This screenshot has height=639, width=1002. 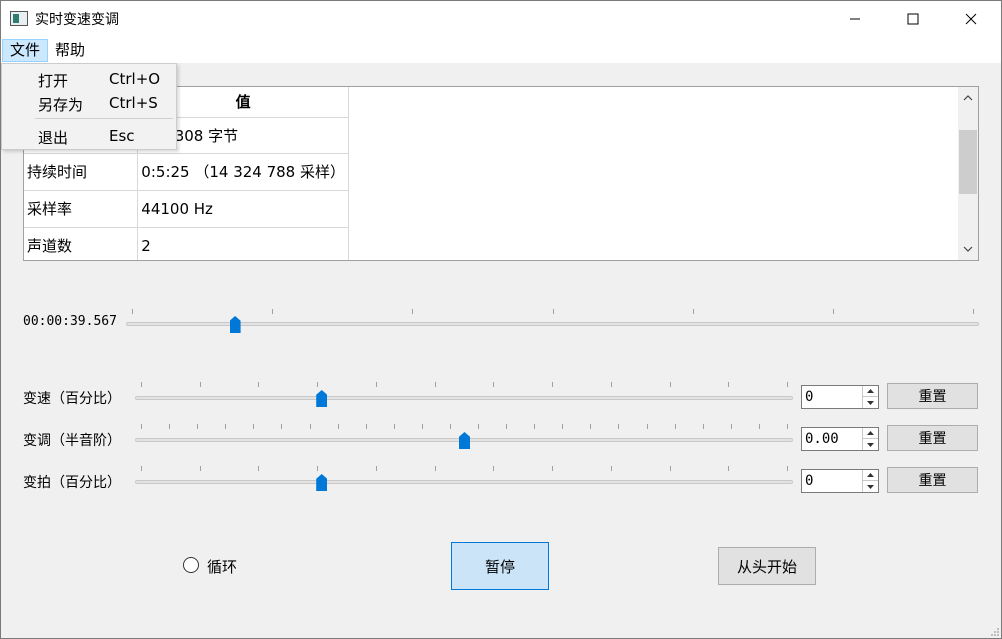 I want to click on loop-label: 循环, so click(x=222, y=566).